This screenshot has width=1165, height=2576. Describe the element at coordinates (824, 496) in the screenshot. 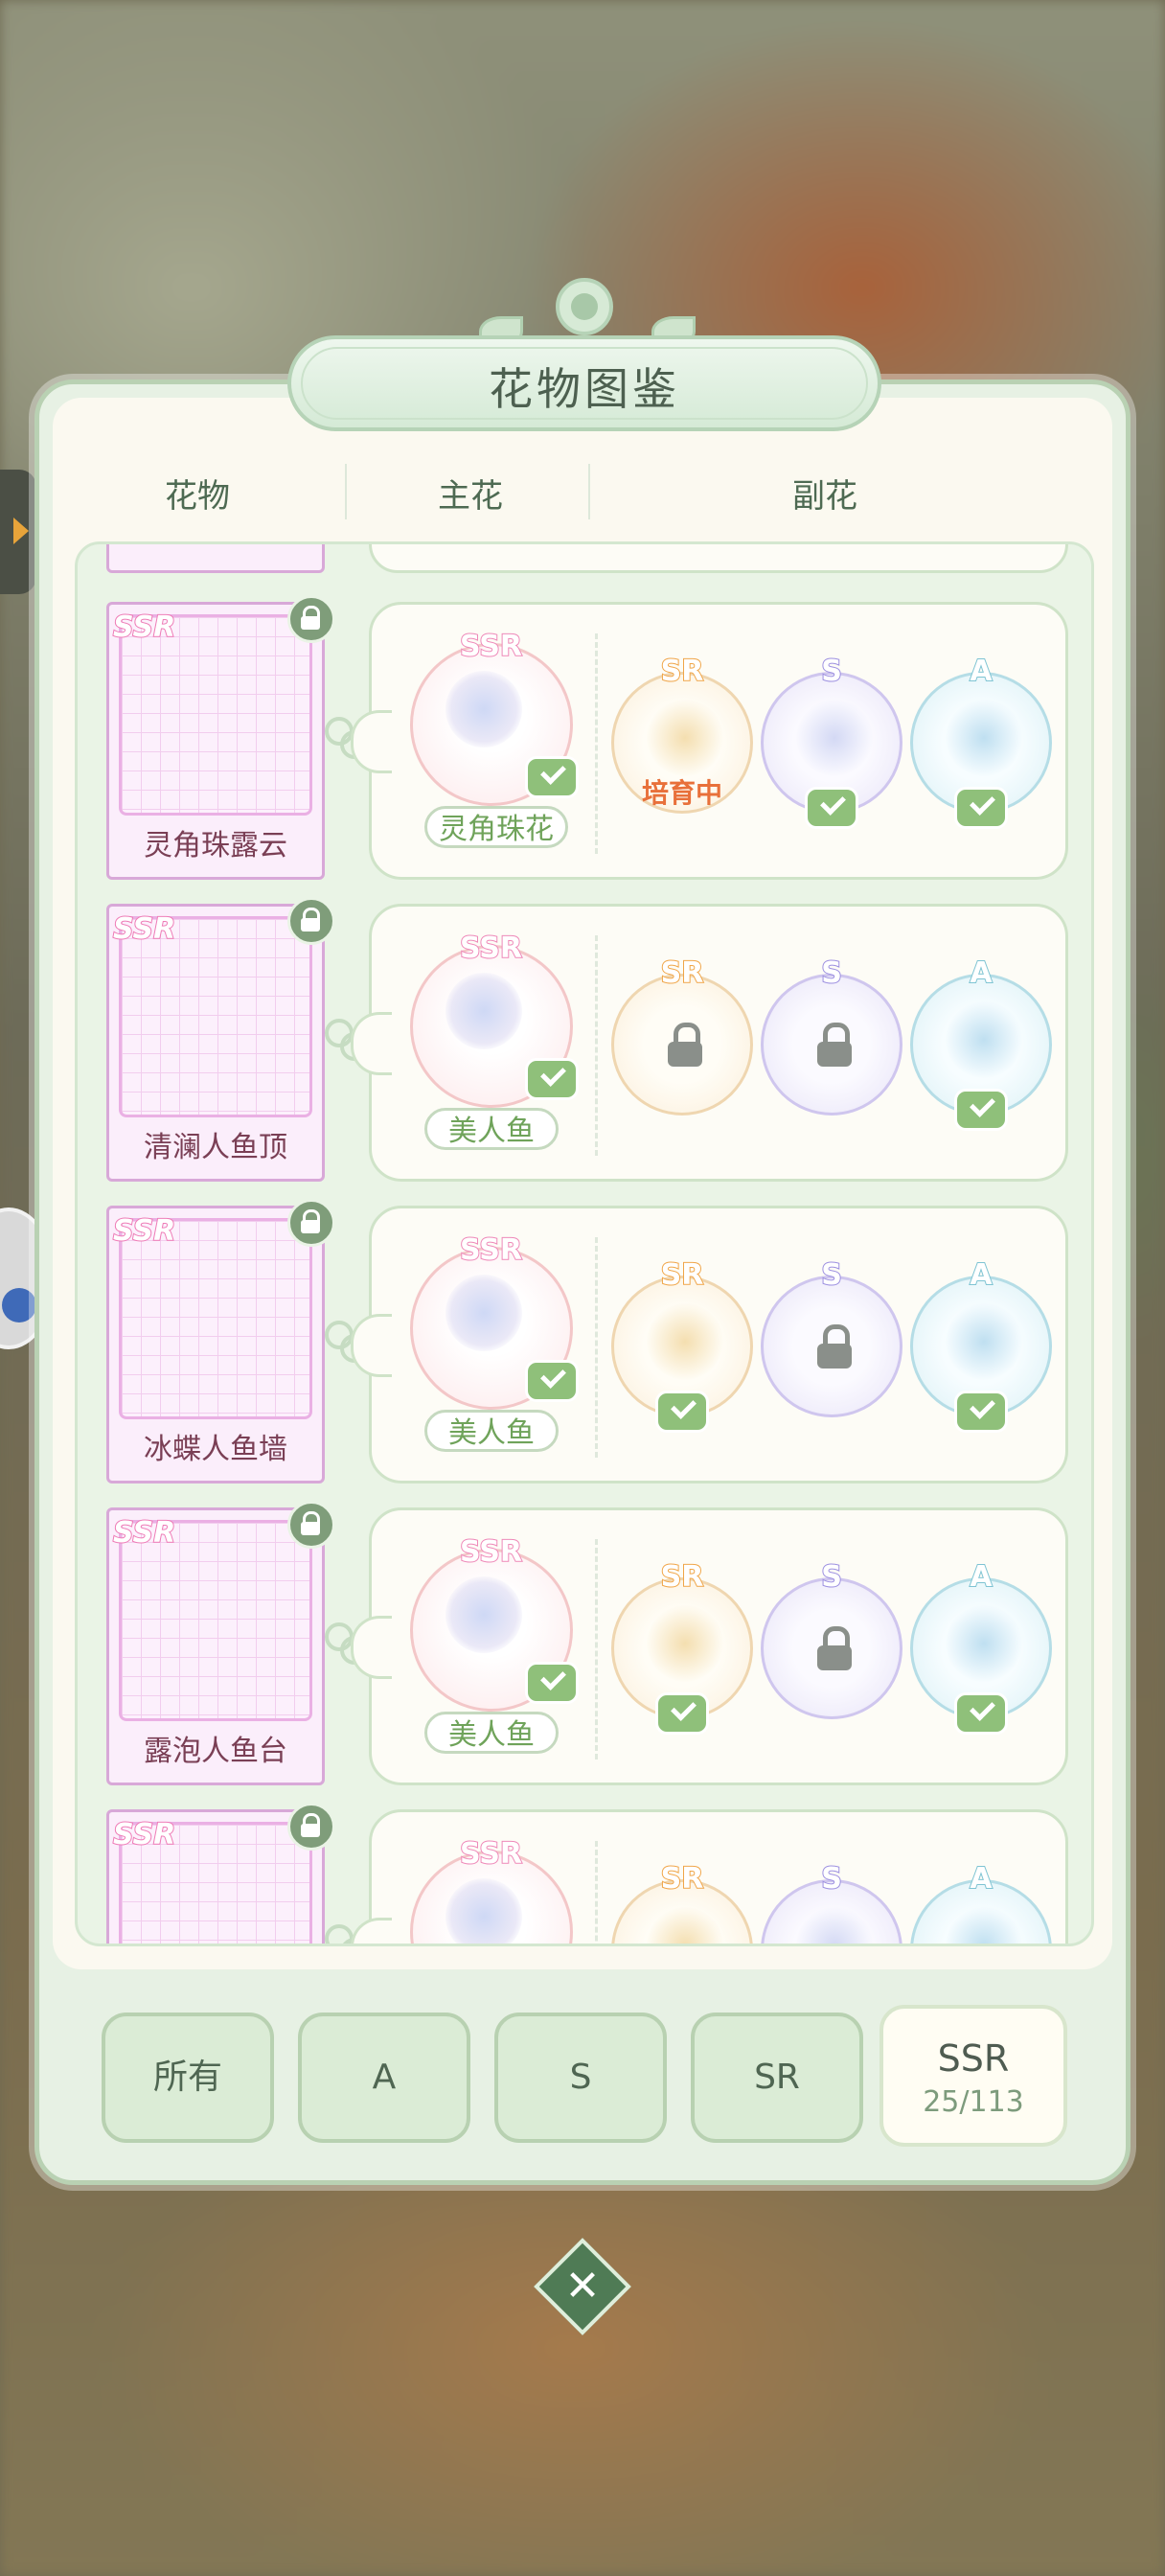

I see `column-header-sub-flower: 副花` at that location.